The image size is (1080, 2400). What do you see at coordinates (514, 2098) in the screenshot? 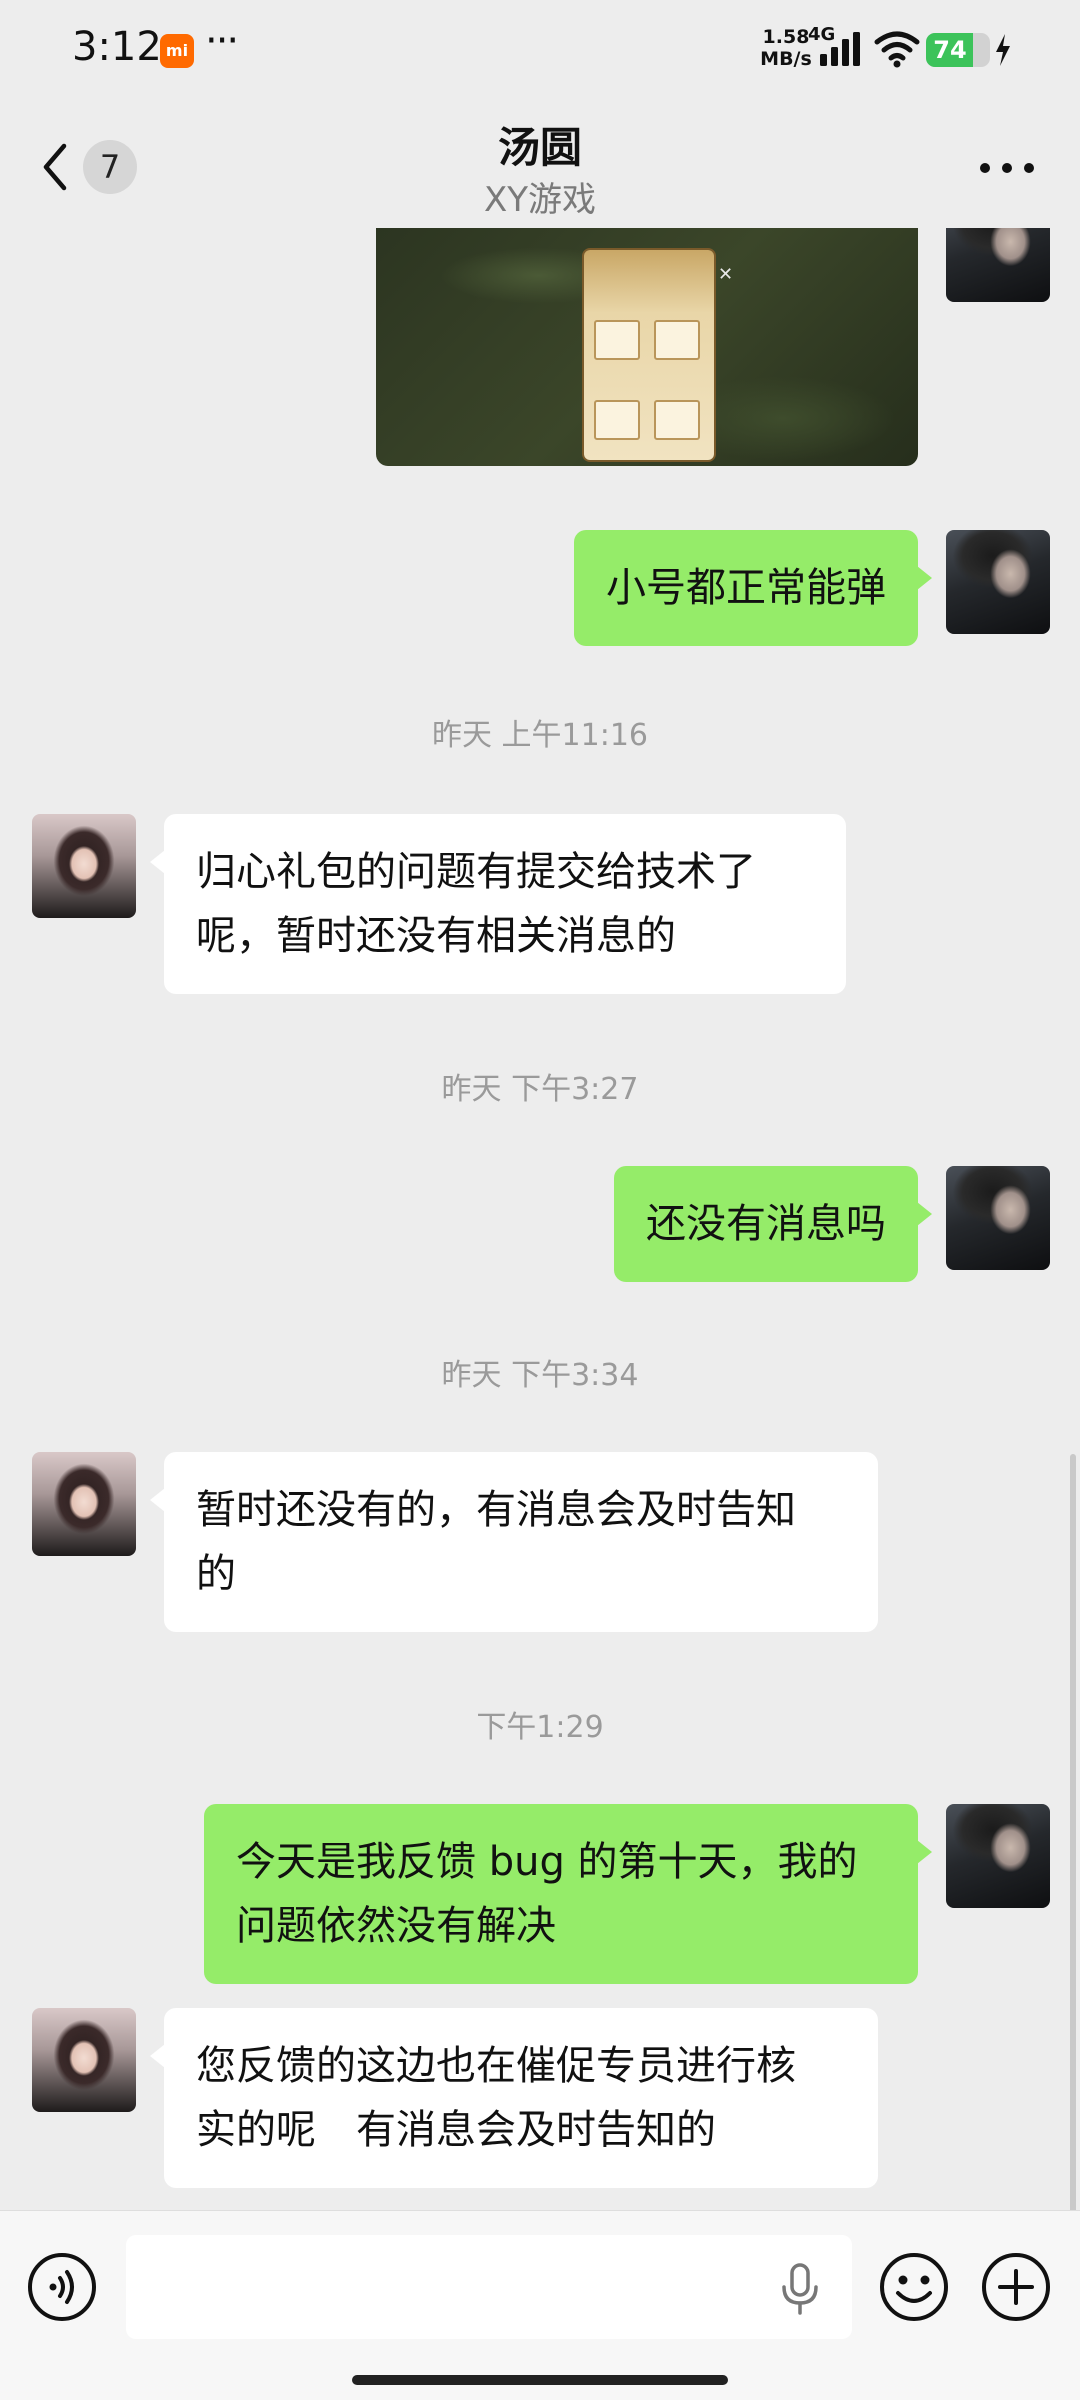
I see `message-bubble-incoming: 您反馈的这边也在催促专员进行核 实的呢 有消息会及时告知的` at bounding box center [514, 2098].